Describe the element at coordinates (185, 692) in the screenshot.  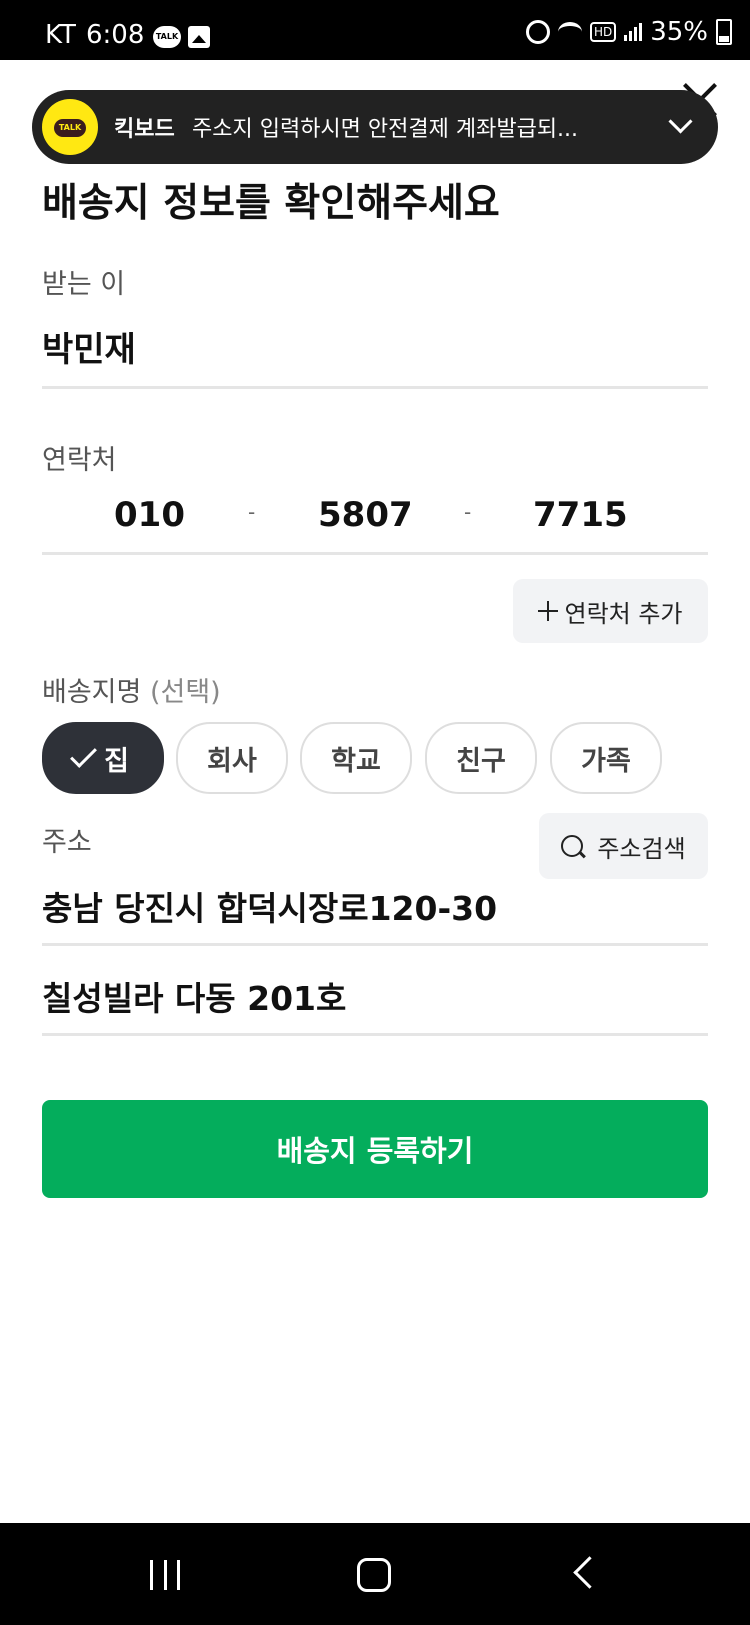
I see `optional-label: (선택)` at that location.